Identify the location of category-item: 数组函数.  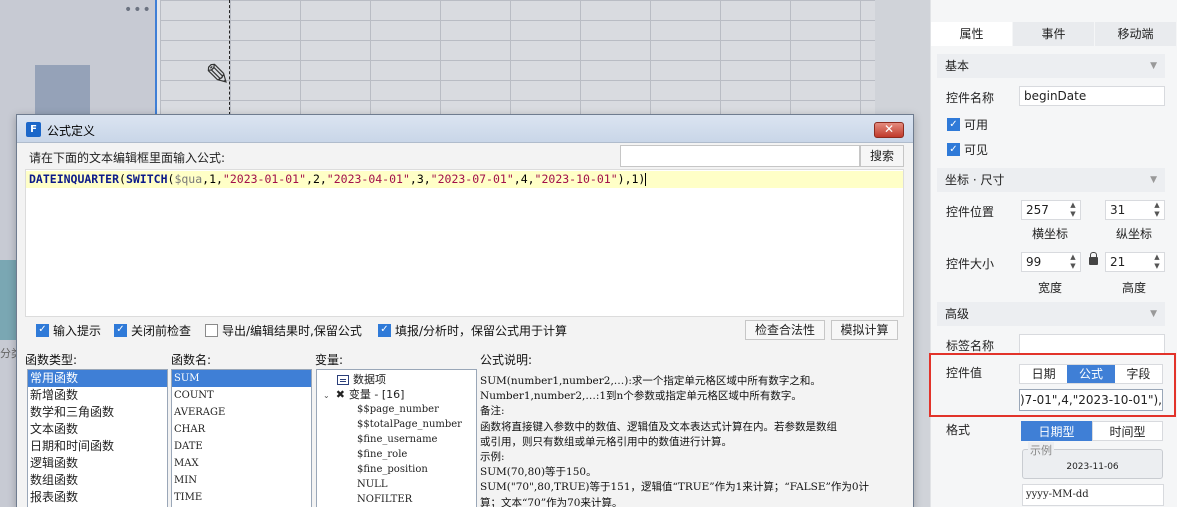
(97, 480).